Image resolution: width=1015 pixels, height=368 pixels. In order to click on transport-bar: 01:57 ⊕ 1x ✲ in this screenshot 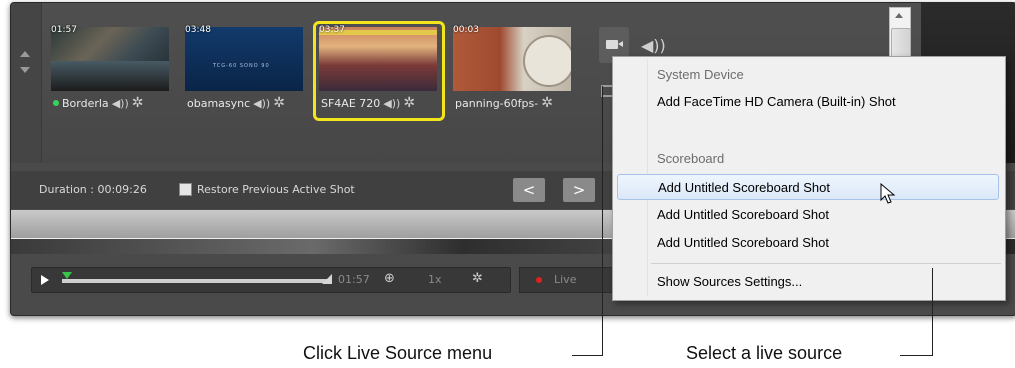, I will do `click(271, 280)`.